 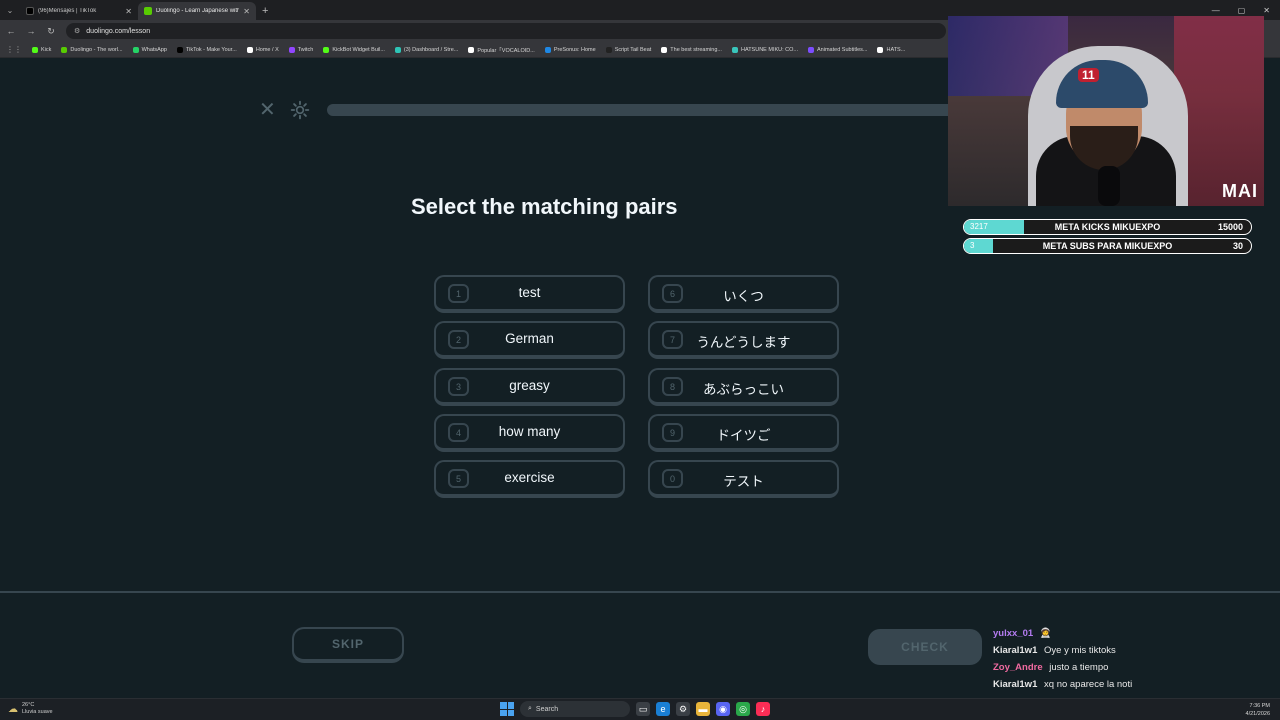 What do you see at coordinates (1133, 687) in the screenshot?
I see `chat-message: Kiaral1w1 xq no aparece la noti` at bounding box center [1133, 687].